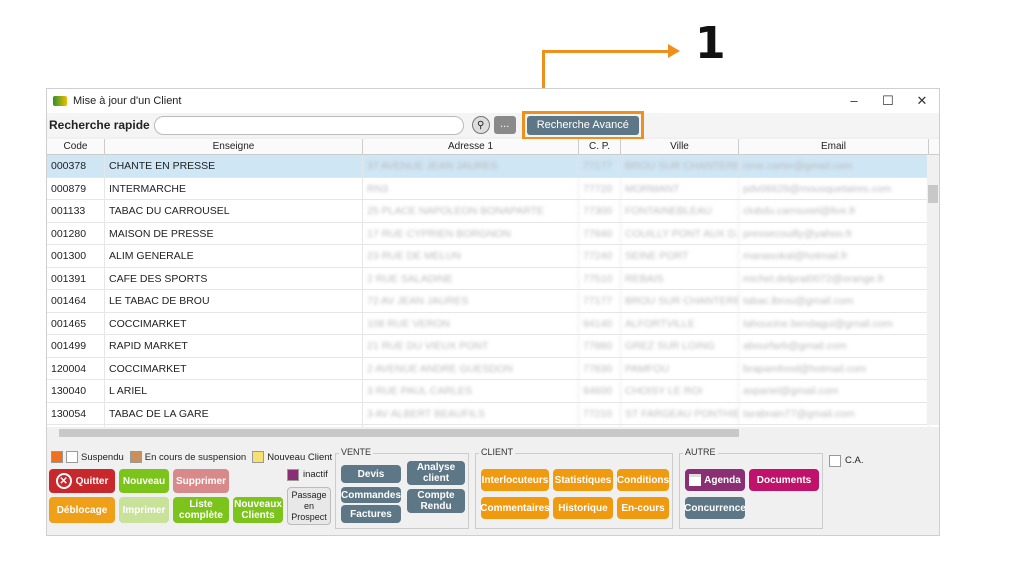 The height and width of the screenshot is (561, 1018). What do you see at coordinates (399, 433) in the screenshot?
I see `horizontal-scroll-thumb` at bounding box center [399, 433].